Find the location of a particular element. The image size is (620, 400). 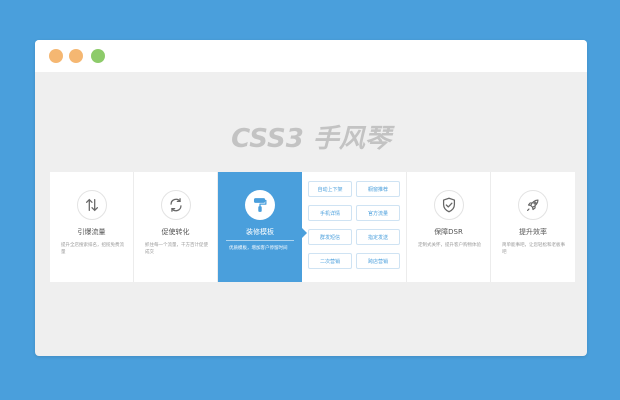

shield-check-icon is located at coordinates (448, 205).